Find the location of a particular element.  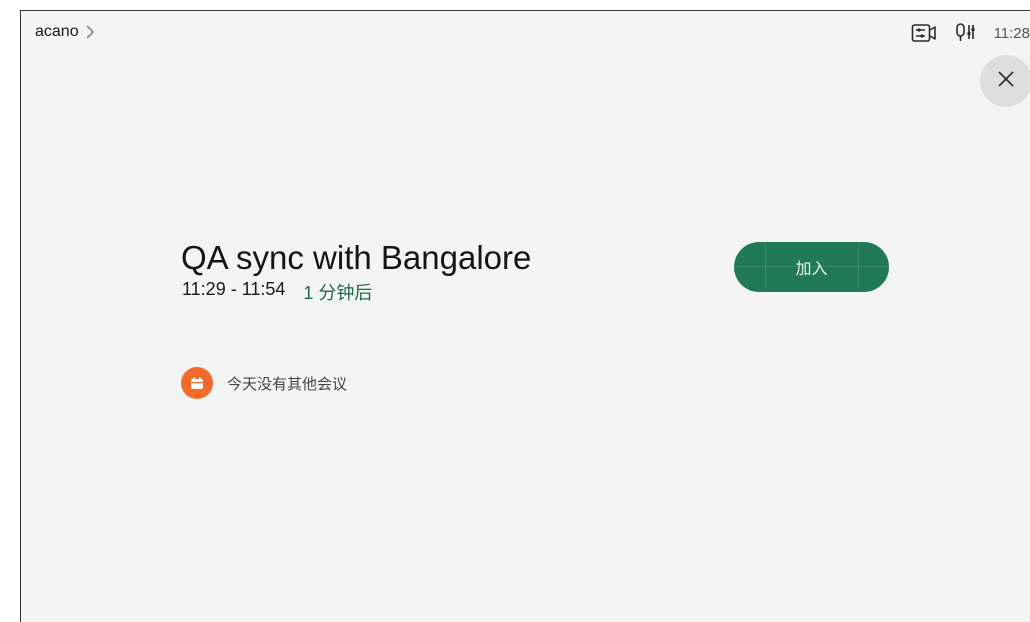

close-icon is located at coordinates (1006, 81).